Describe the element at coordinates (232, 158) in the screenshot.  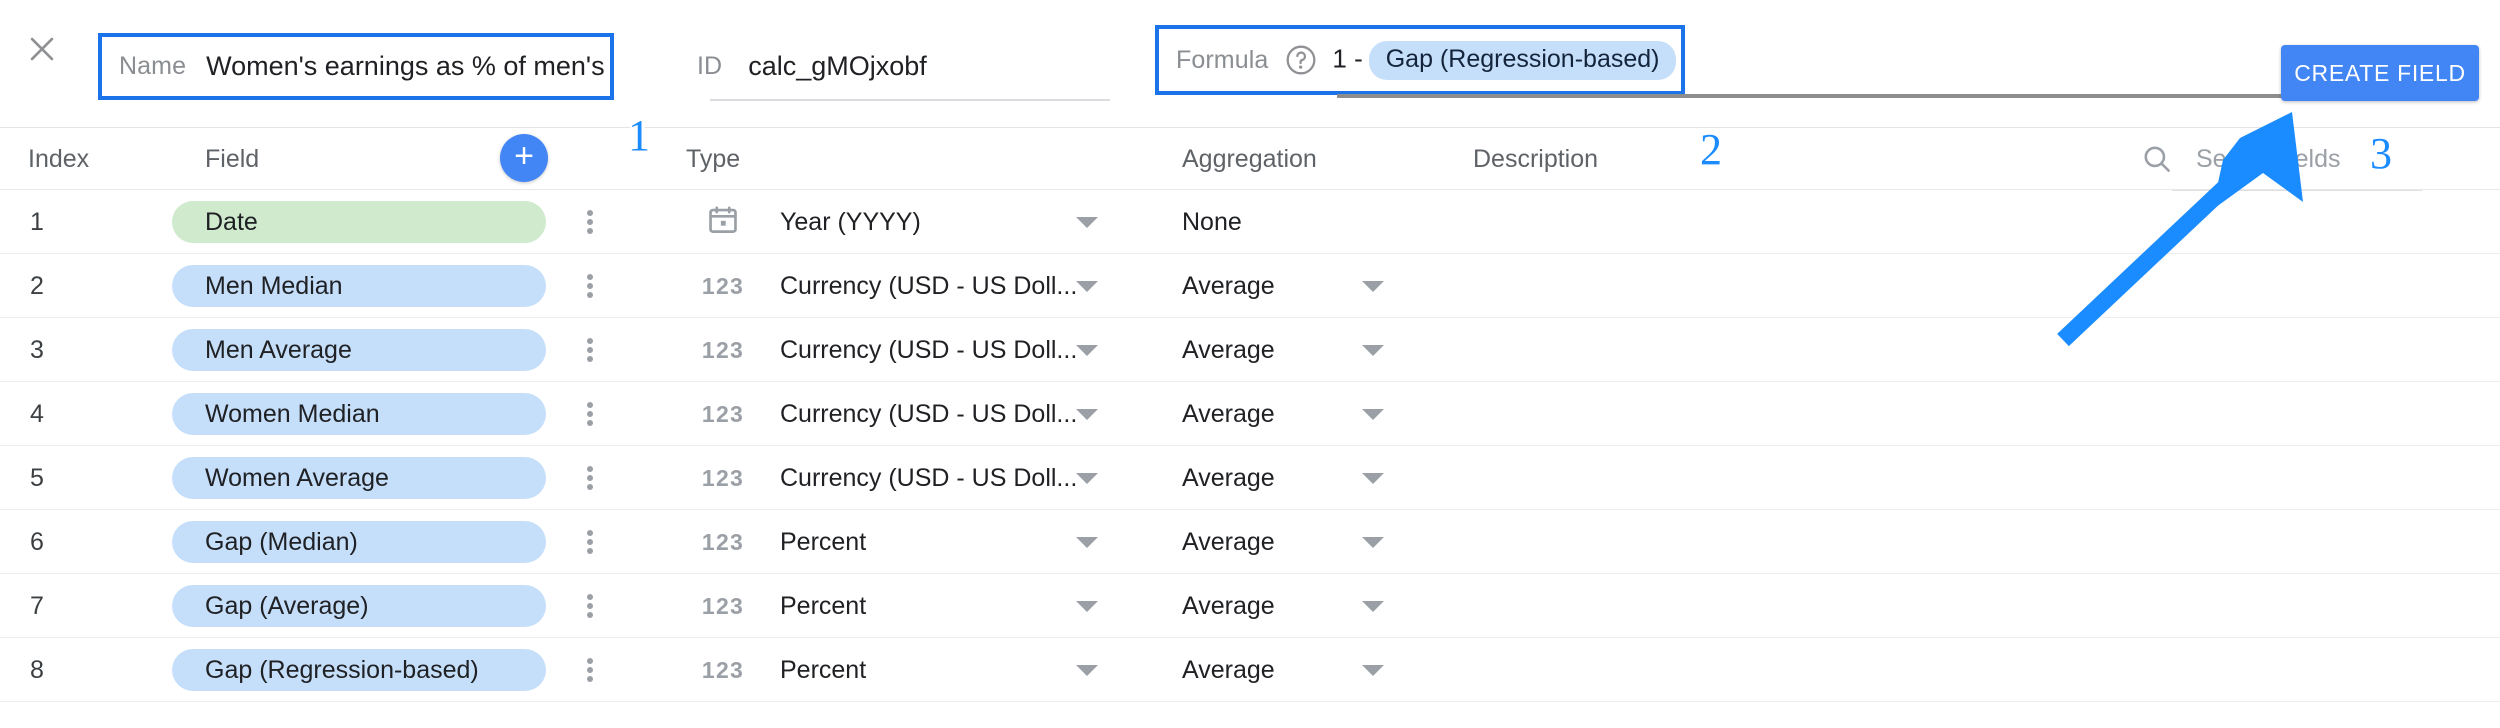
I see `column-header-field: Field` at that location.